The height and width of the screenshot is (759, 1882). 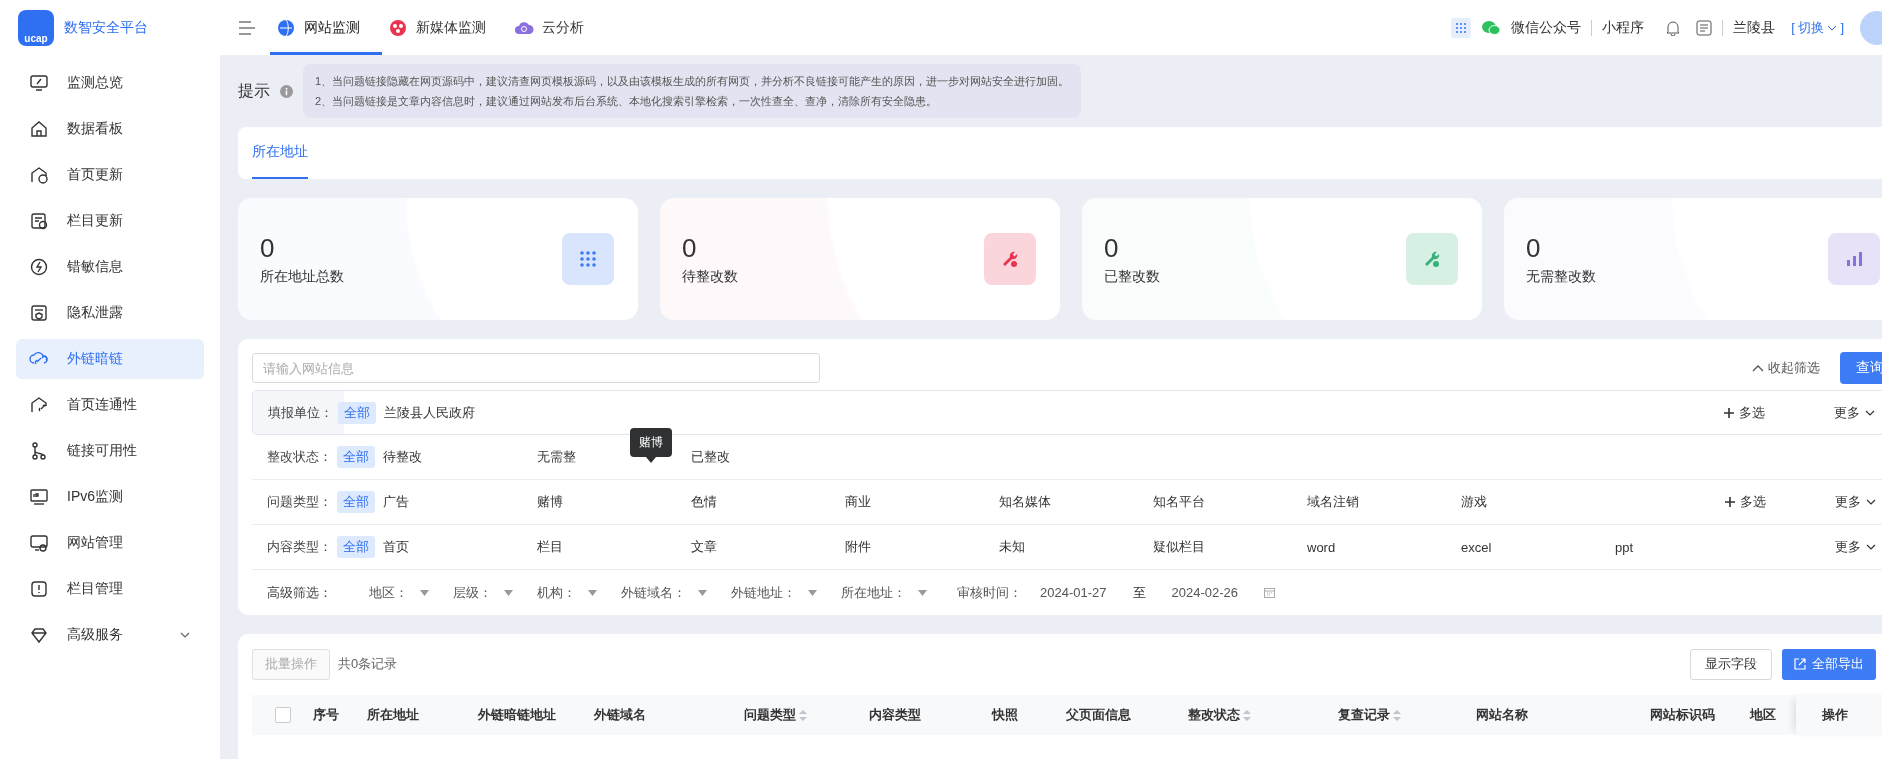 What do you see at coordinates (1139, 592) in the screenshot?
I see `date-separator: 至` at bounding box center [1139, 592].